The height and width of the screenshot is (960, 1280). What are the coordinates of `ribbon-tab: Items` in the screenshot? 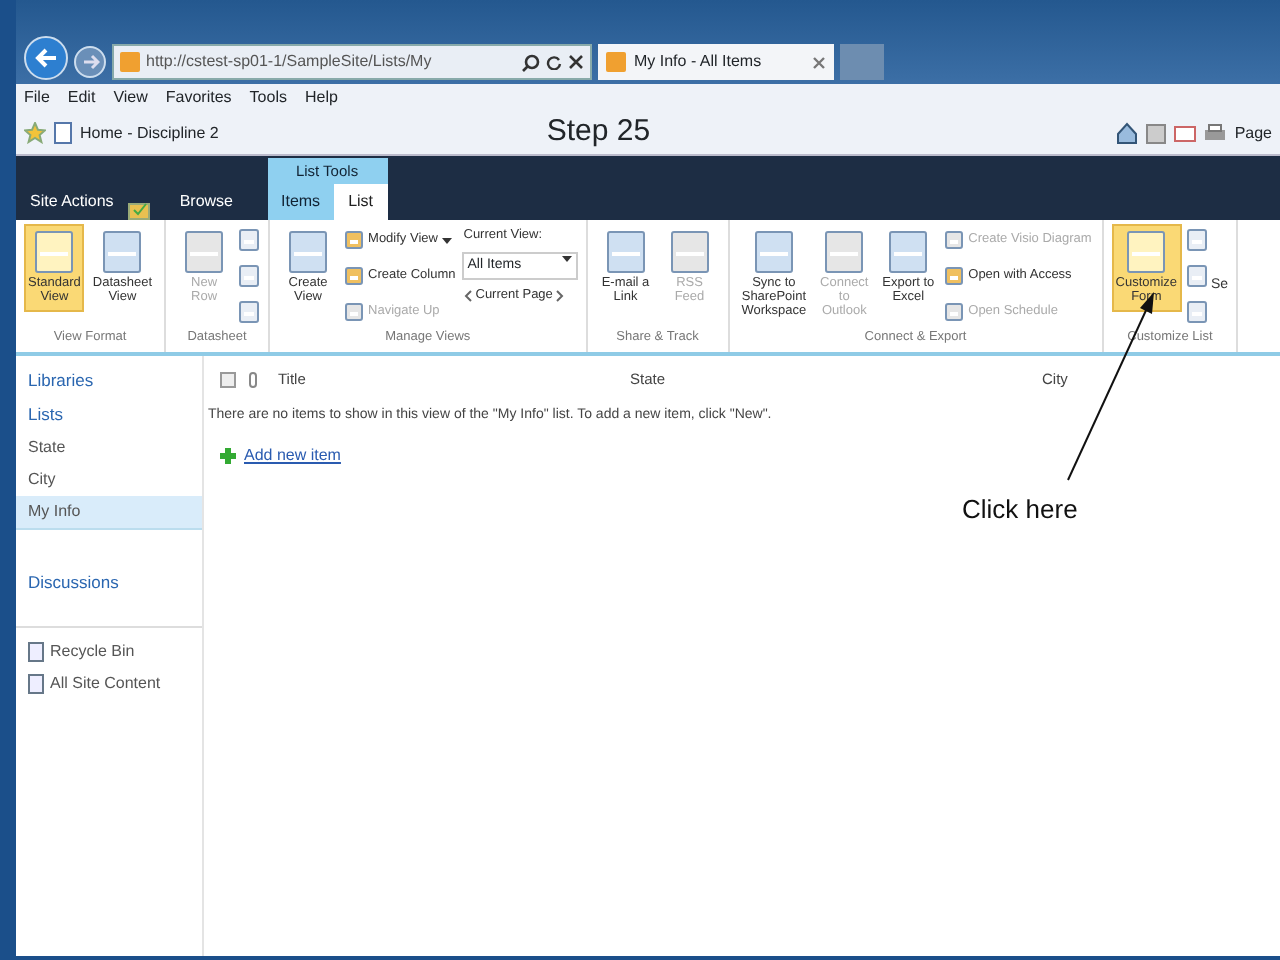 It's located at (301, 202).